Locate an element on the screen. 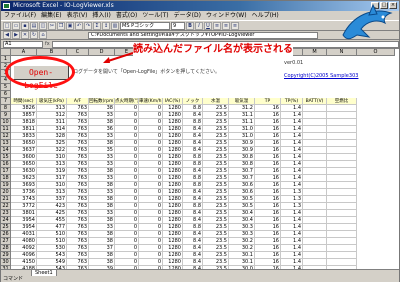 Image resolution: width=400 pixels, height=282 pixels. menu-item-7: ウィンドウ(W) is located at coordinates (226, 15).